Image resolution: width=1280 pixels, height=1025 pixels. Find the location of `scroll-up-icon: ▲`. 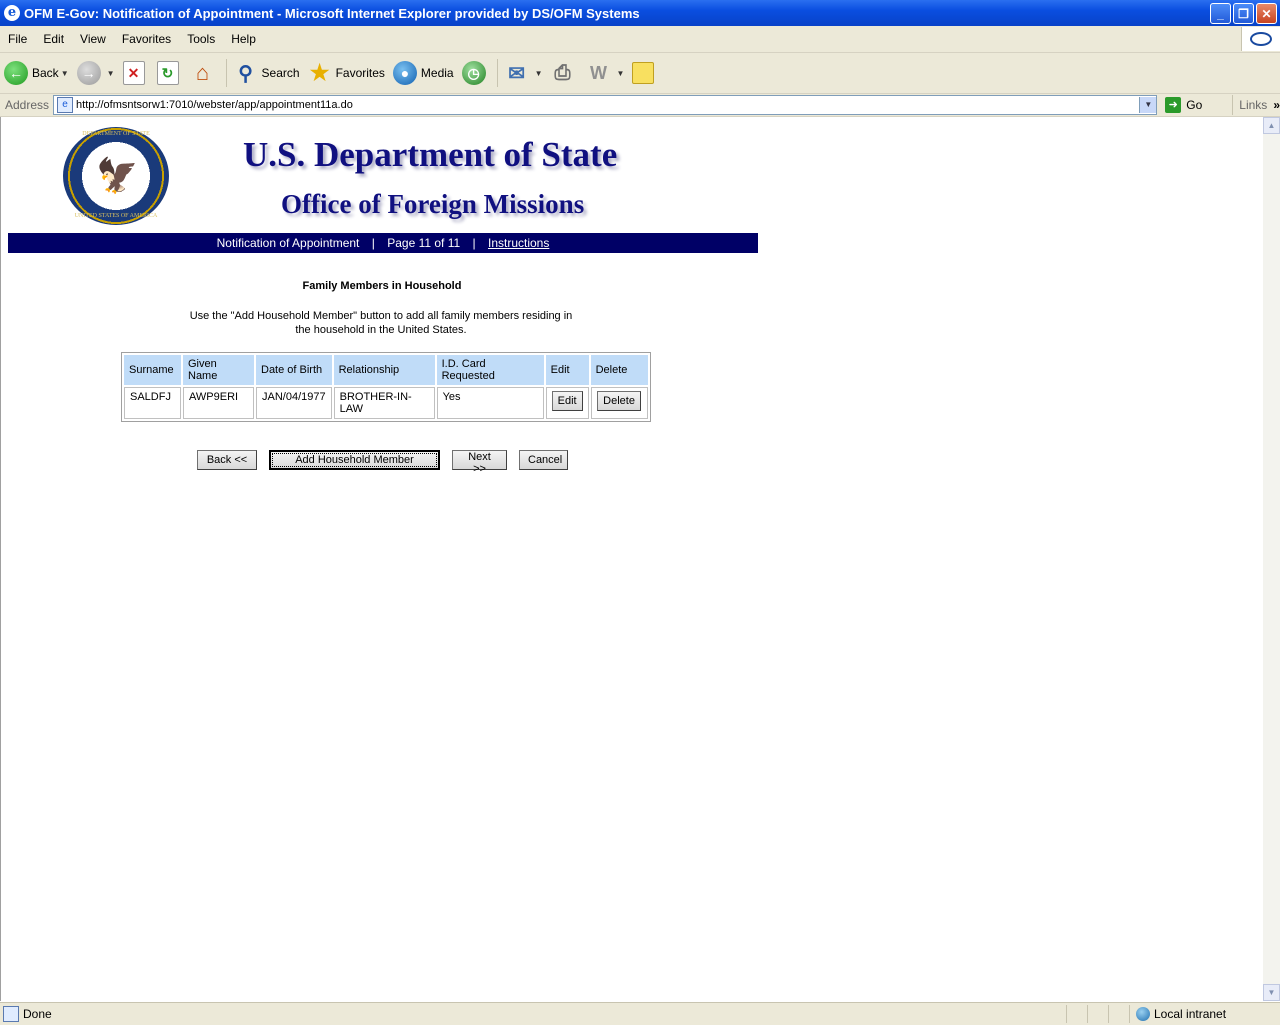

scroll-up-icon: ▲ is located at coordinates (1271, 125).